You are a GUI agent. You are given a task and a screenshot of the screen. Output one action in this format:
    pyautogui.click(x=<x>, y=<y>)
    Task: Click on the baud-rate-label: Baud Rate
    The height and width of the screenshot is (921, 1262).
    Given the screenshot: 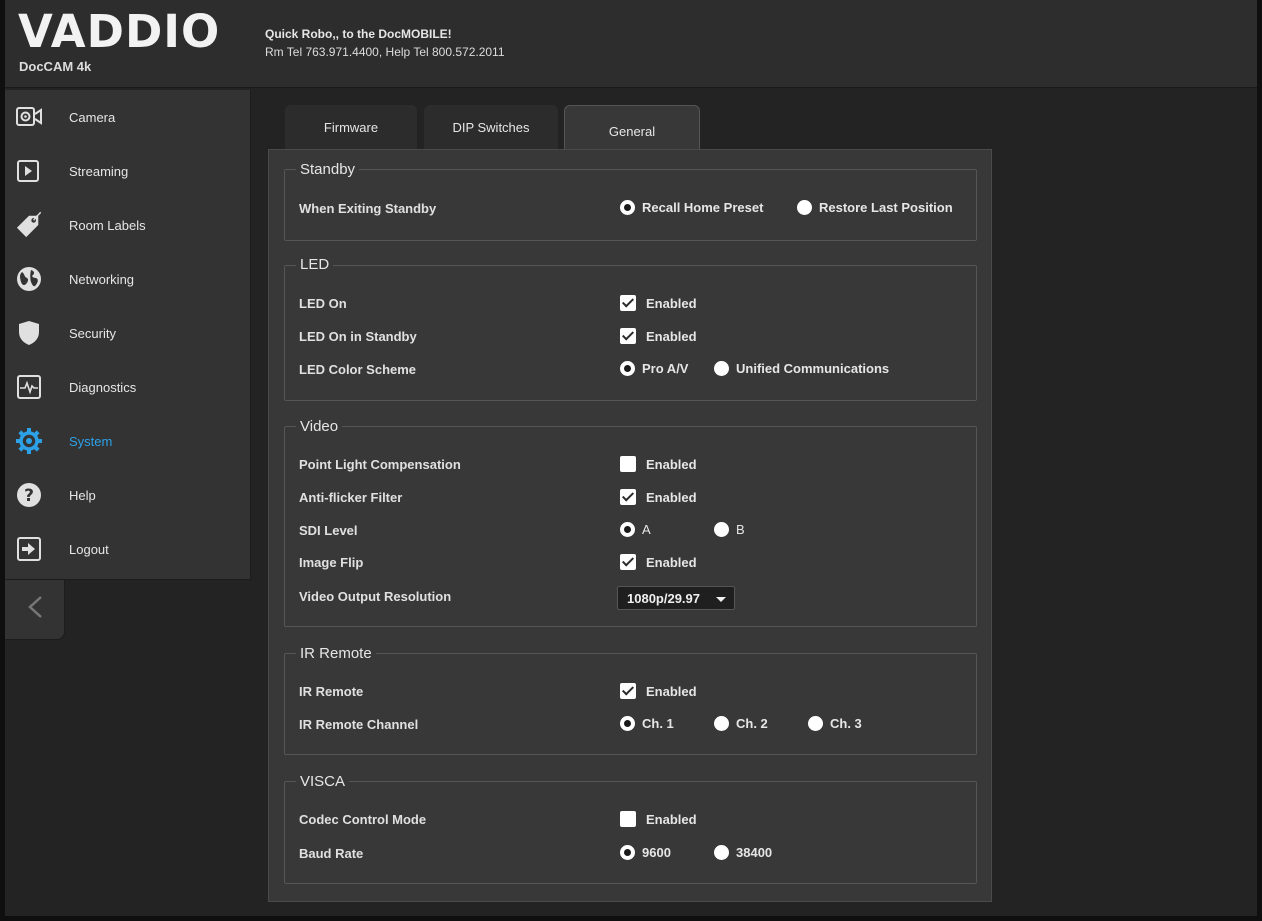 What is the action you would take?
    pyautogui.click(x=331, y=853)
    